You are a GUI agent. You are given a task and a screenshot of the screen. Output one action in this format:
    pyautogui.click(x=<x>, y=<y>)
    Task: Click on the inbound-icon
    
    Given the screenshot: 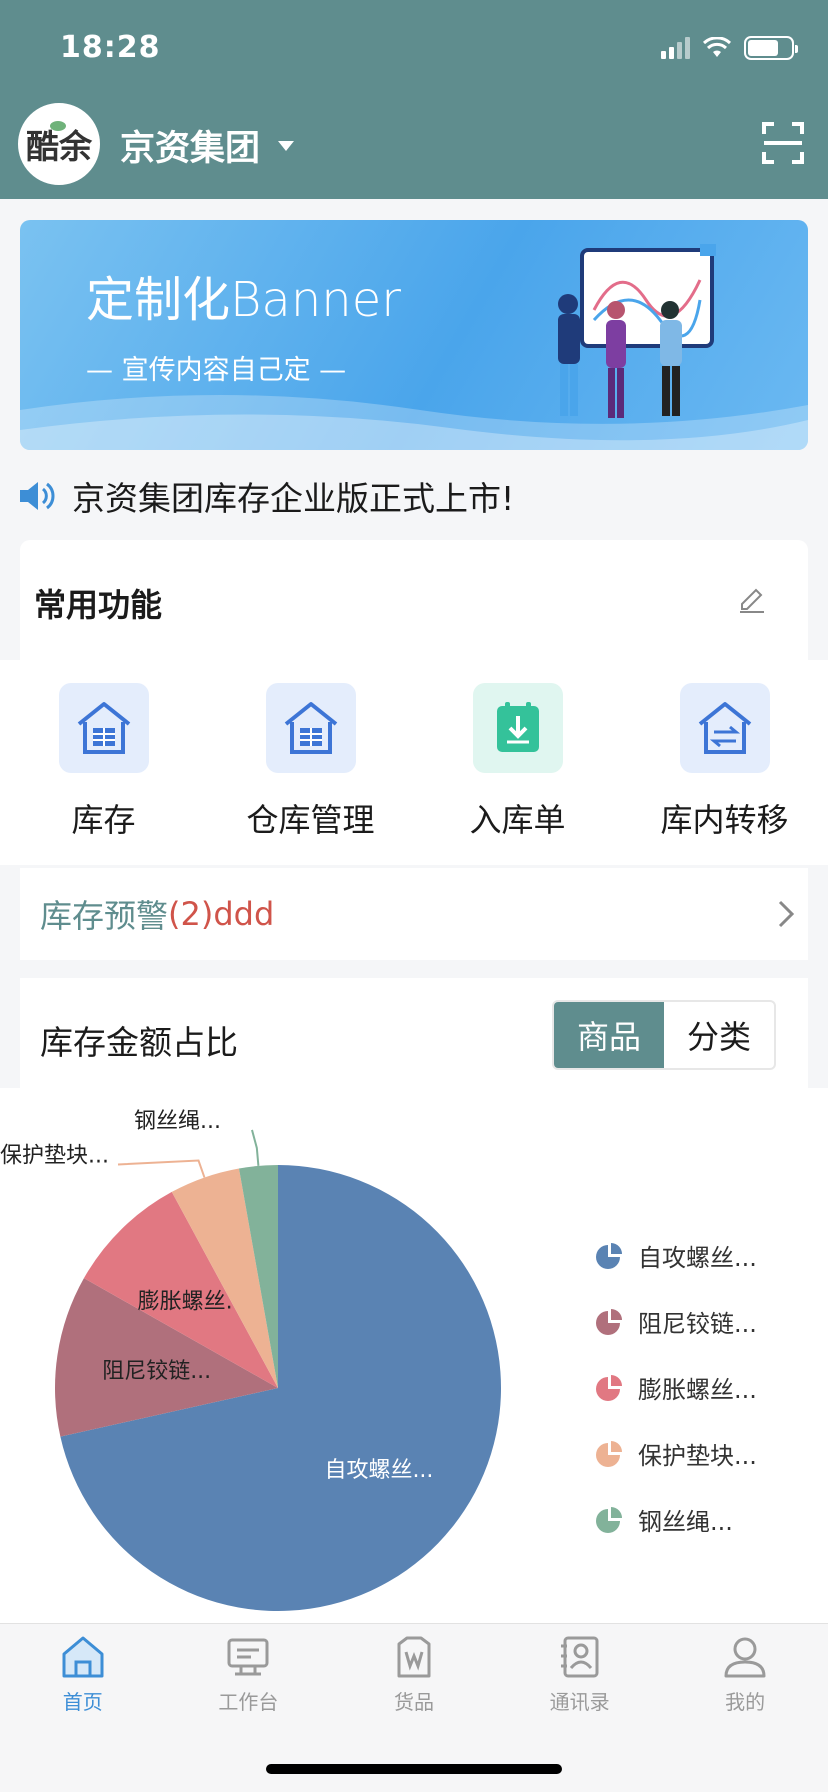 What is the action you would take?
    pyautogui.click(x=517, y=728)
    